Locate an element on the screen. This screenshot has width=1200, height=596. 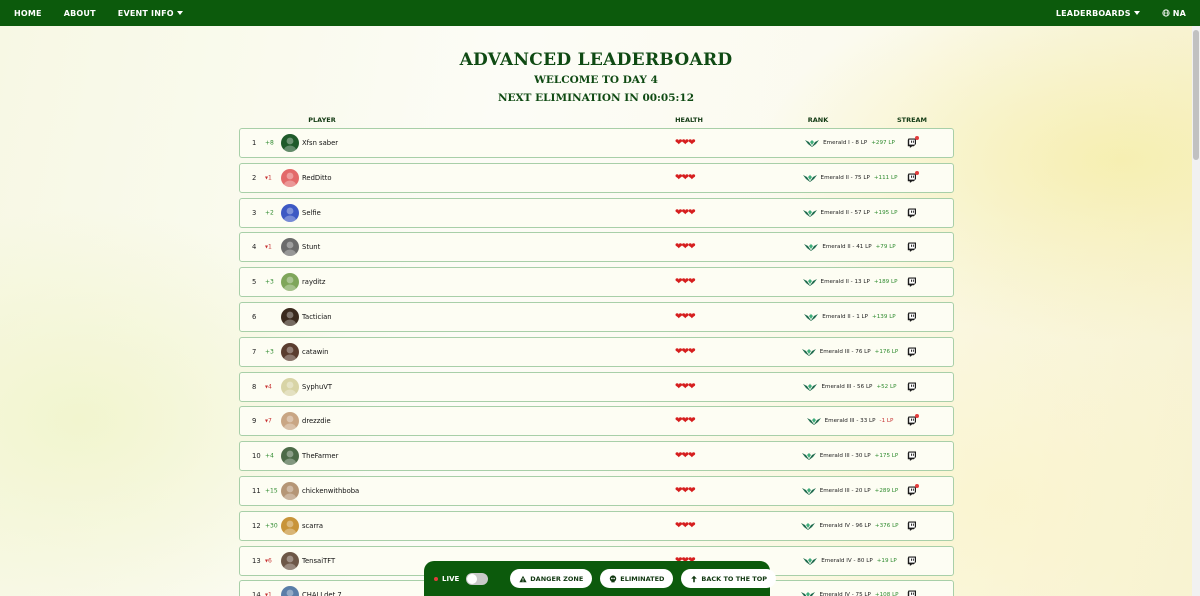
player-name: SyphuVT is located at coordinates (317, 387).